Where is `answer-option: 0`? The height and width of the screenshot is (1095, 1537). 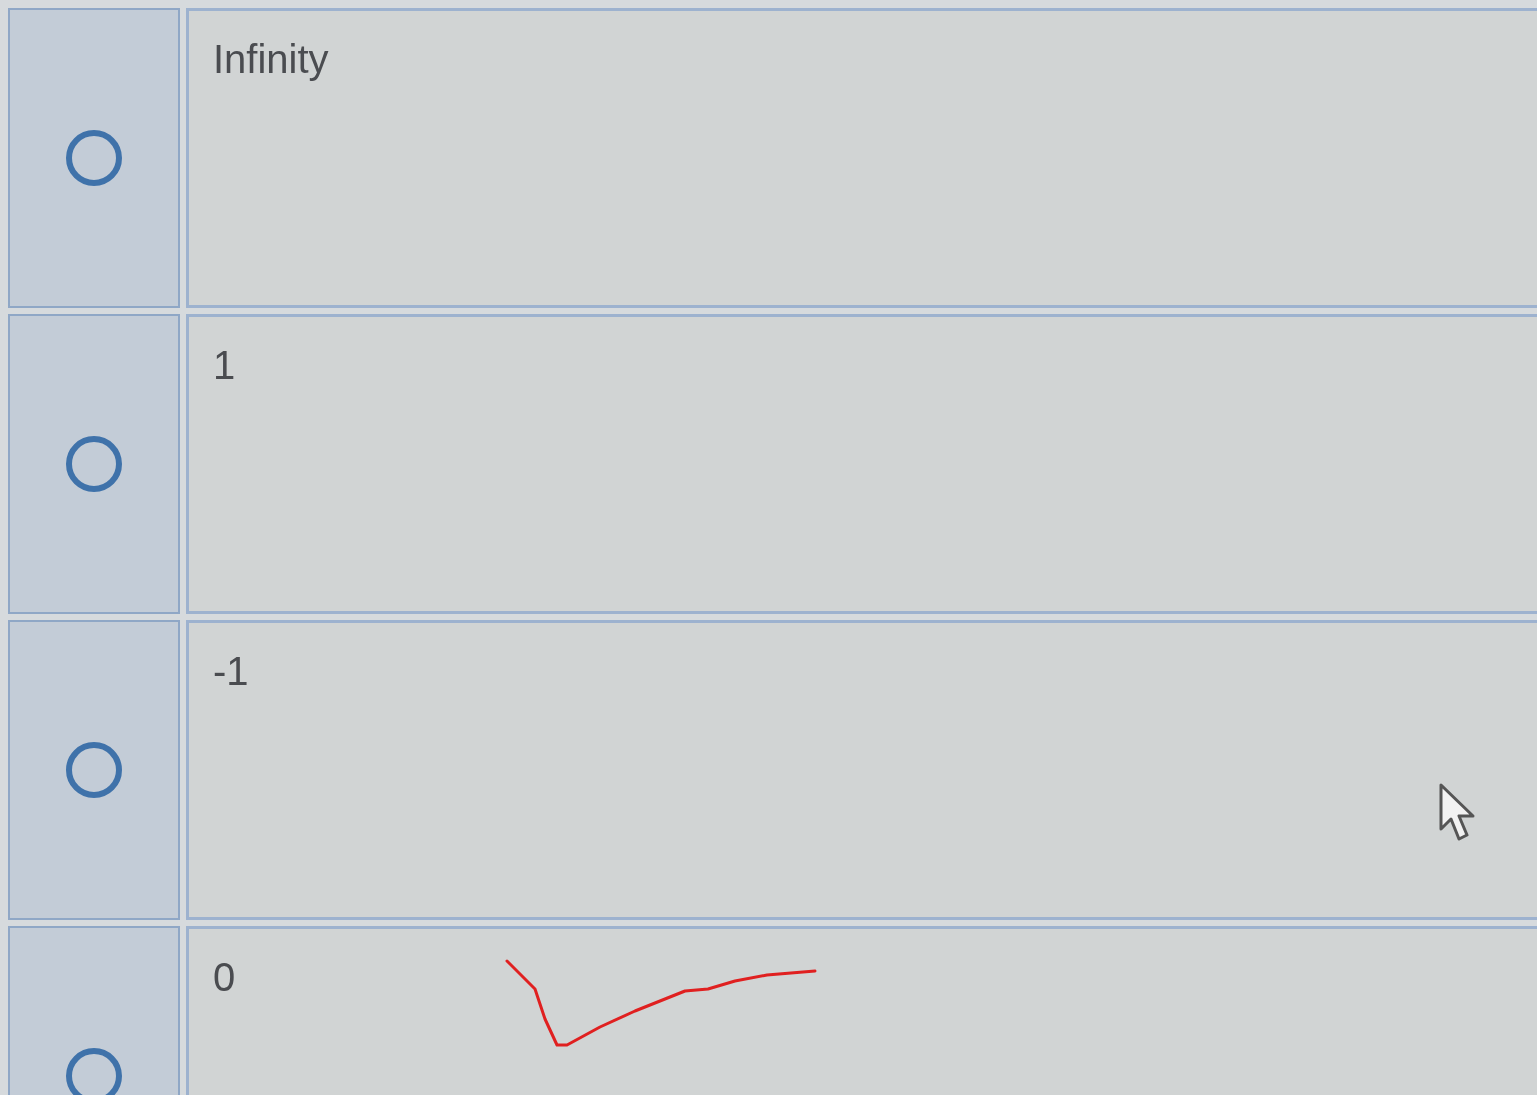
answer-option: 0 is located at coordinates (861, 1010).